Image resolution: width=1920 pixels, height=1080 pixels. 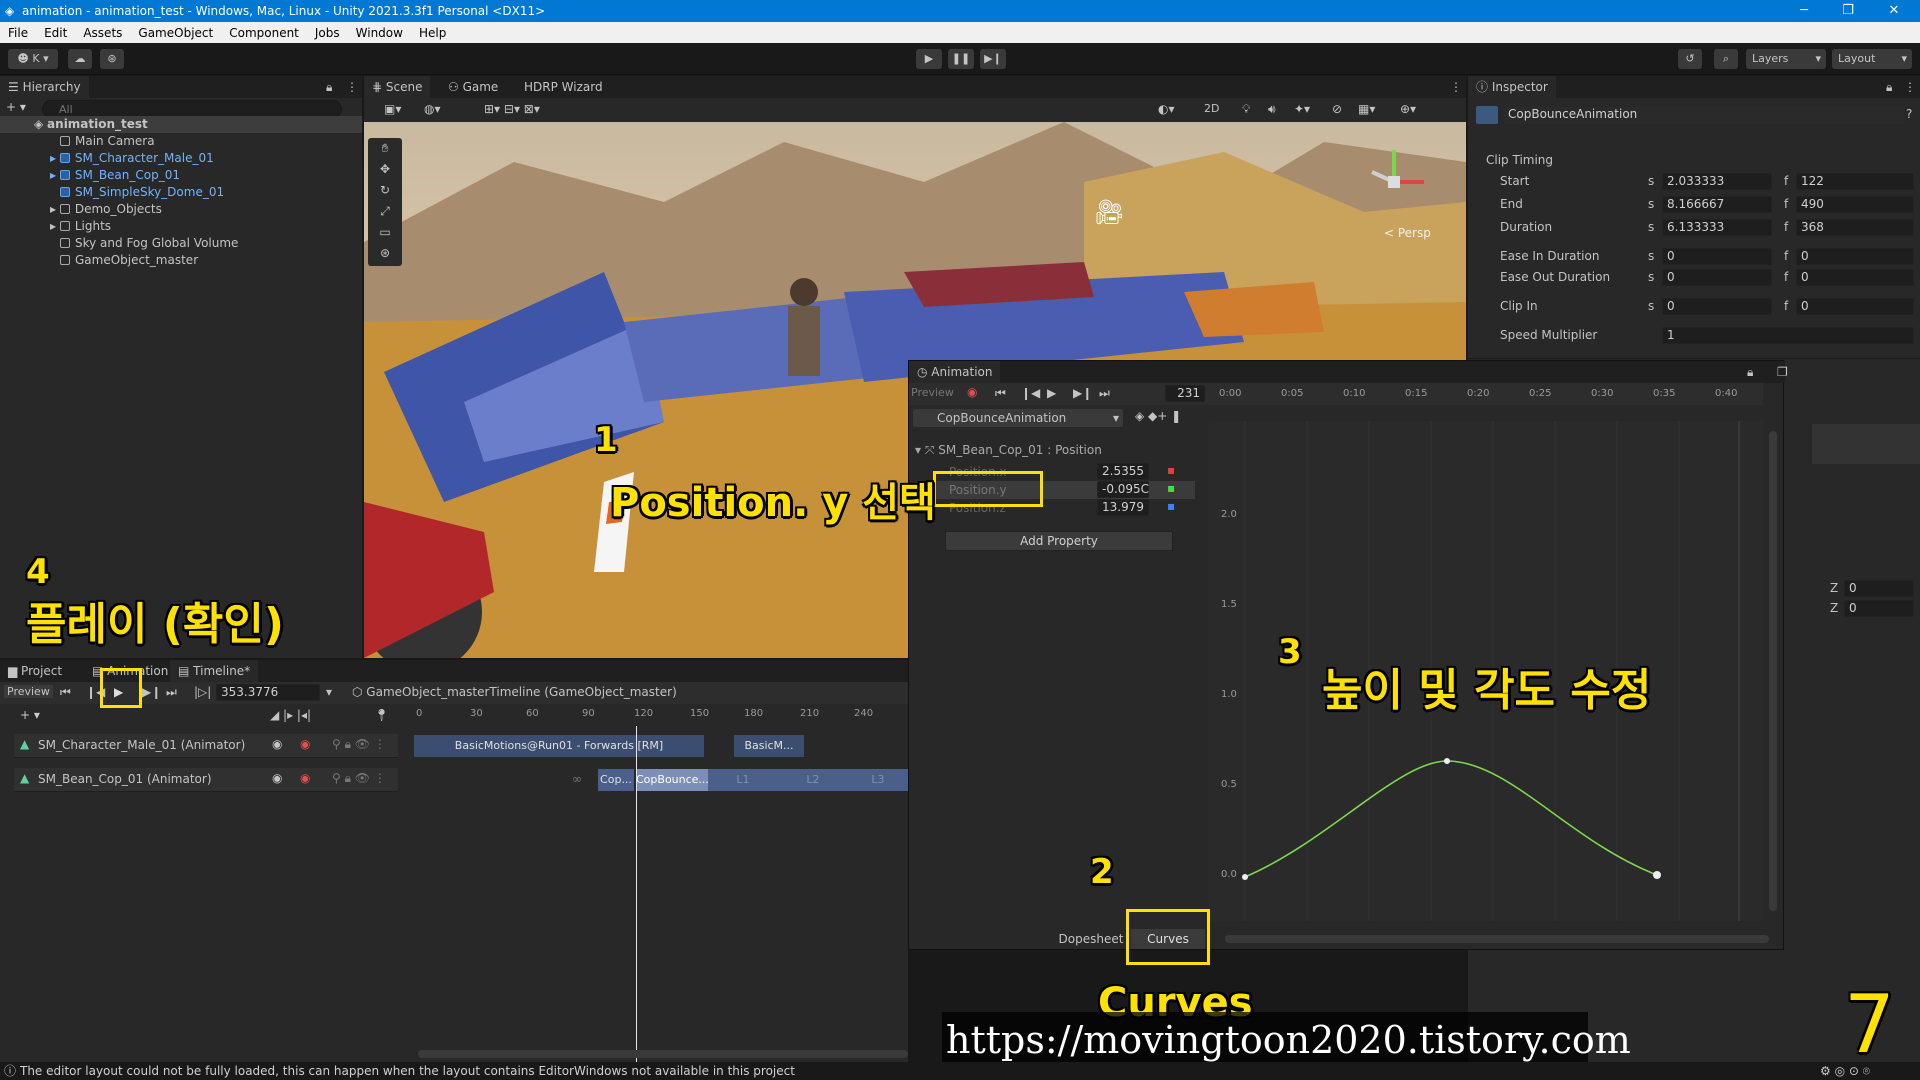 What do you see at coordinates (1211, 108) in the screenshot?
I see `toggle-2d-button: 2D` at bounding box center [1211, 108].